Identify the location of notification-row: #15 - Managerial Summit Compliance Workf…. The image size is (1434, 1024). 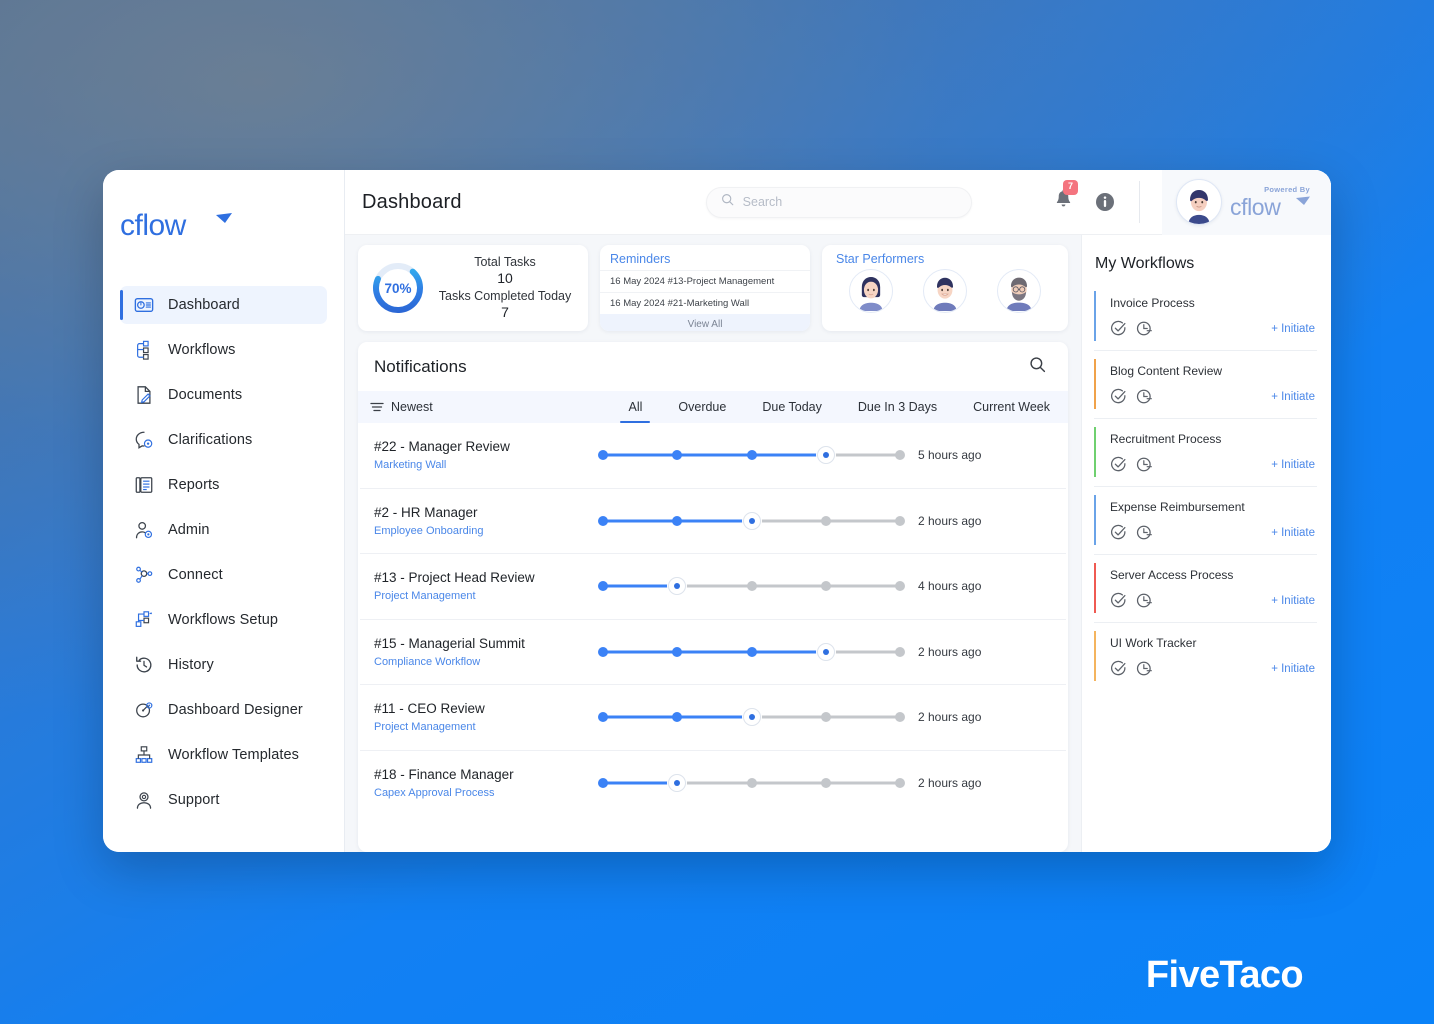
(713, 652).